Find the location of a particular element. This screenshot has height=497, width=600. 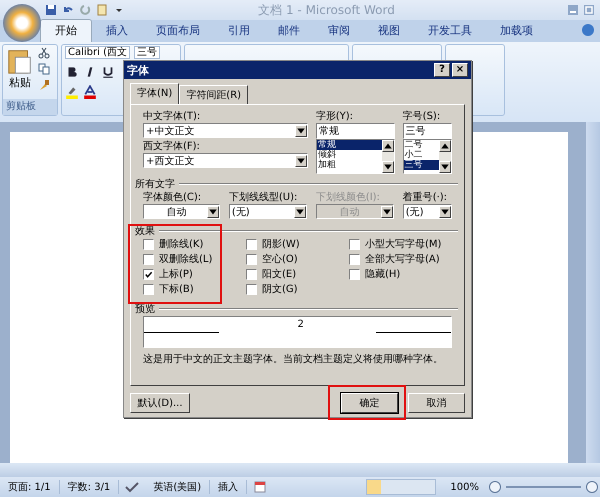

checkbox-label: 删除线(K) is located at coordinates (181, 244).